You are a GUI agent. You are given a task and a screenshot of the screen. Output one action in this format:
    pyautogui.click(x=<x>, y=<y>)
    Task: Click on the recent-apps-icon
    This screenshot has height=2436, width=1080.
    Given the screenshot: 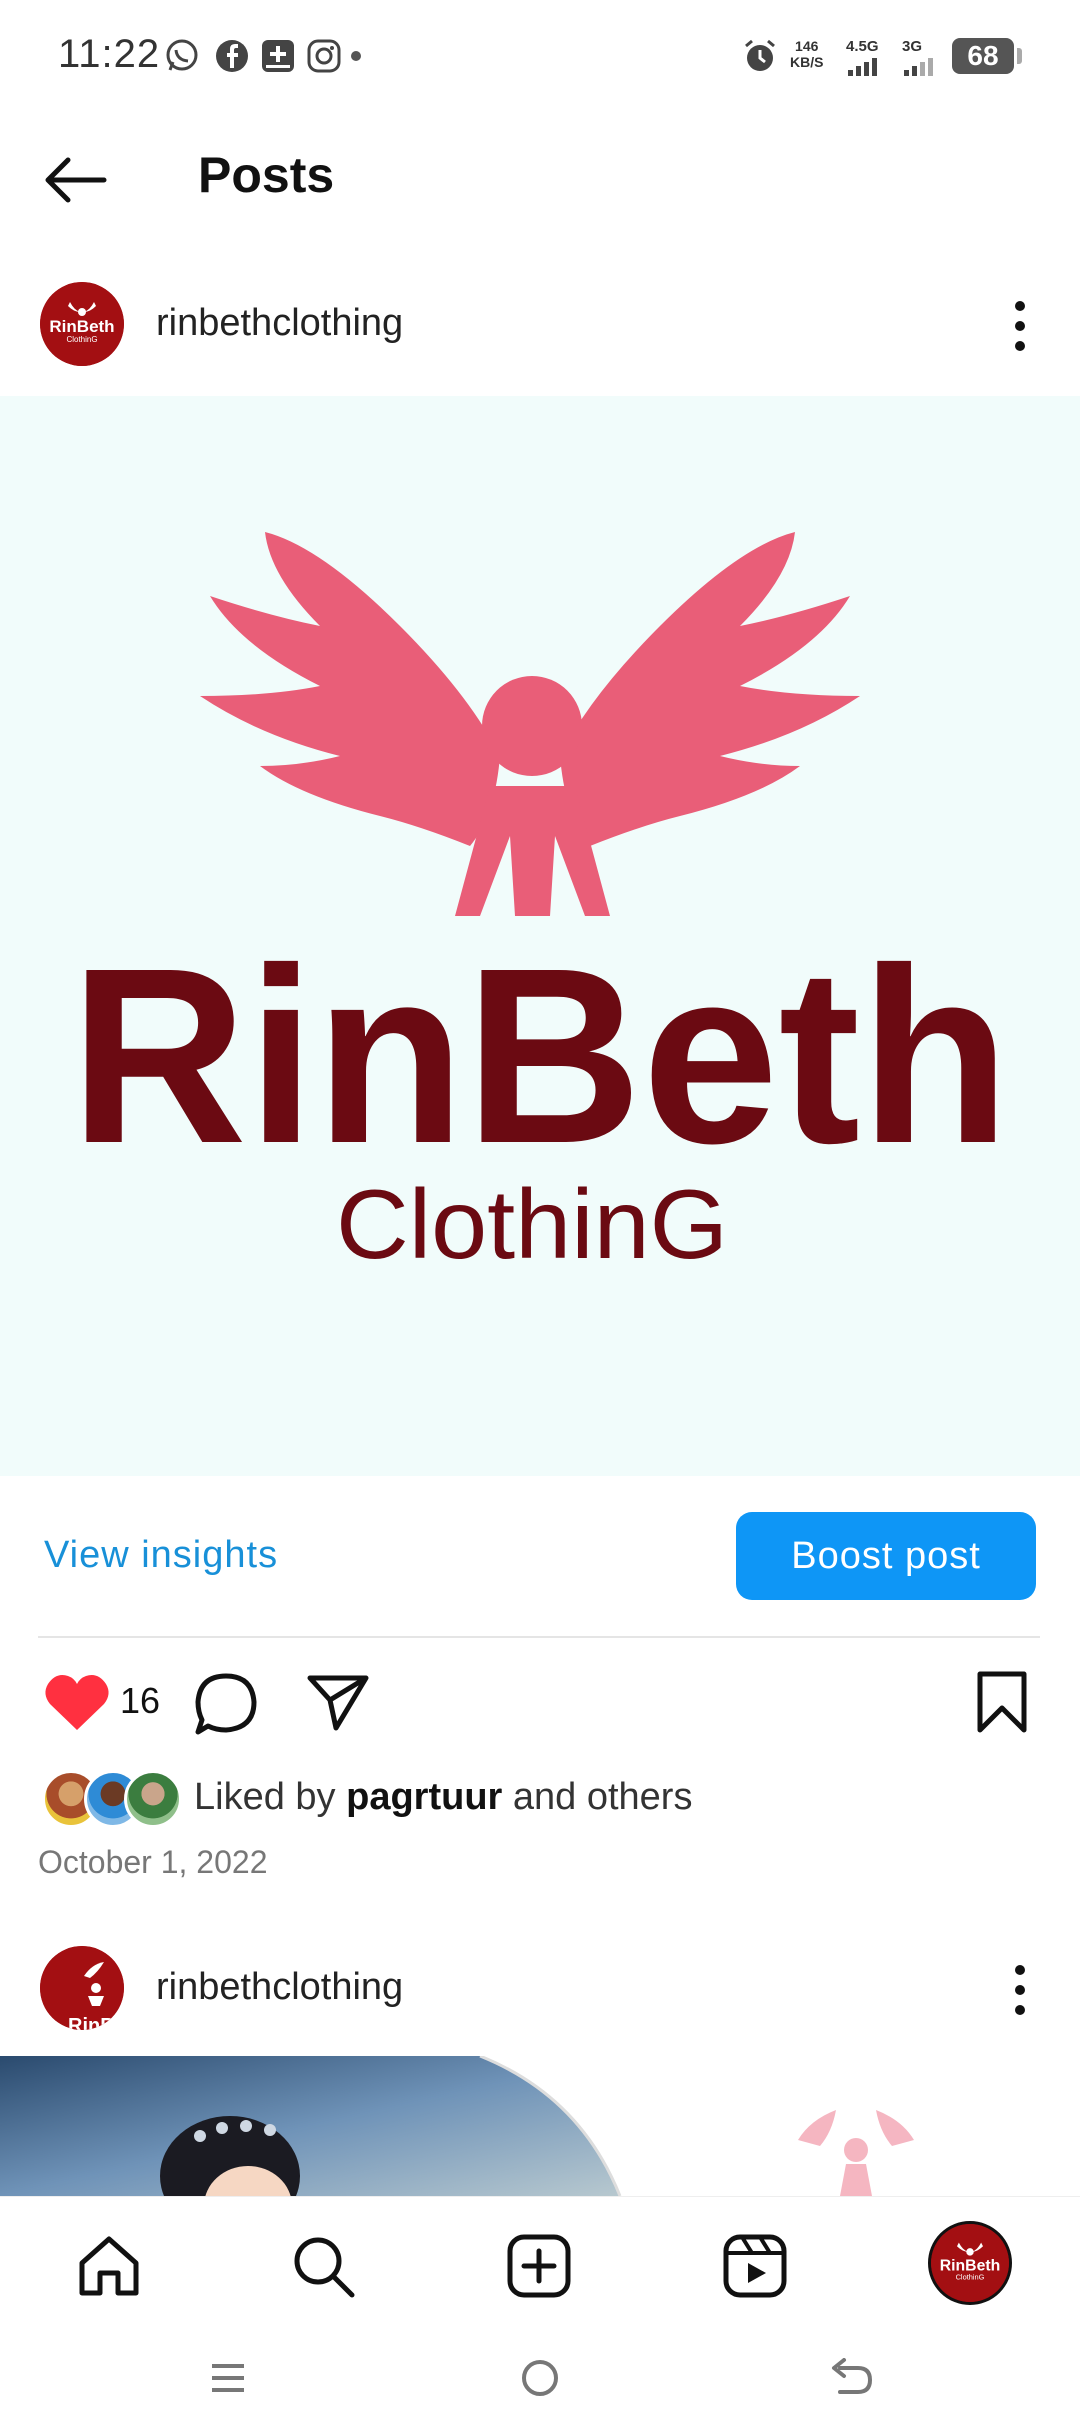 What is the action you would take?
    pyautogui.click(x=228, y=2378)
    